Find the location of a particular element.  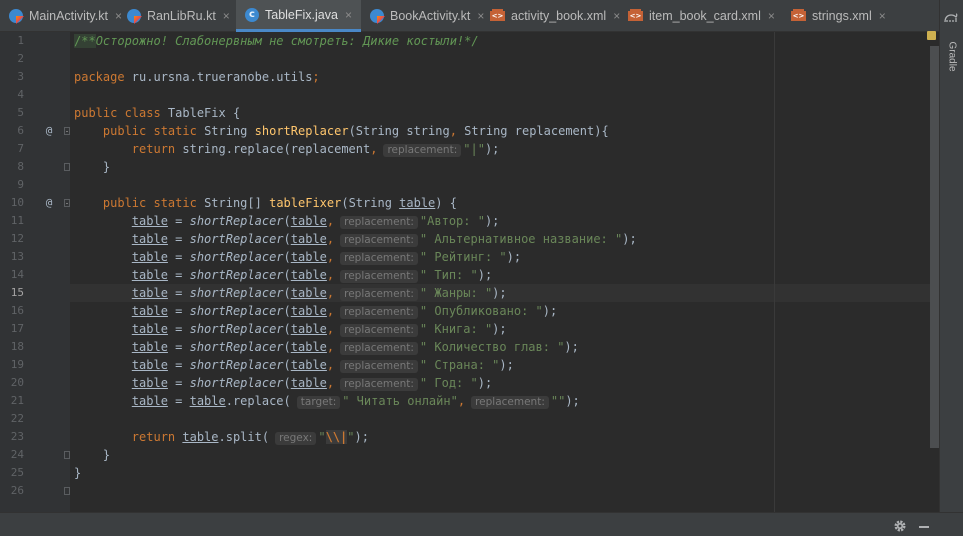

gradle-elephant-icon is located at coordinates (951, 18).